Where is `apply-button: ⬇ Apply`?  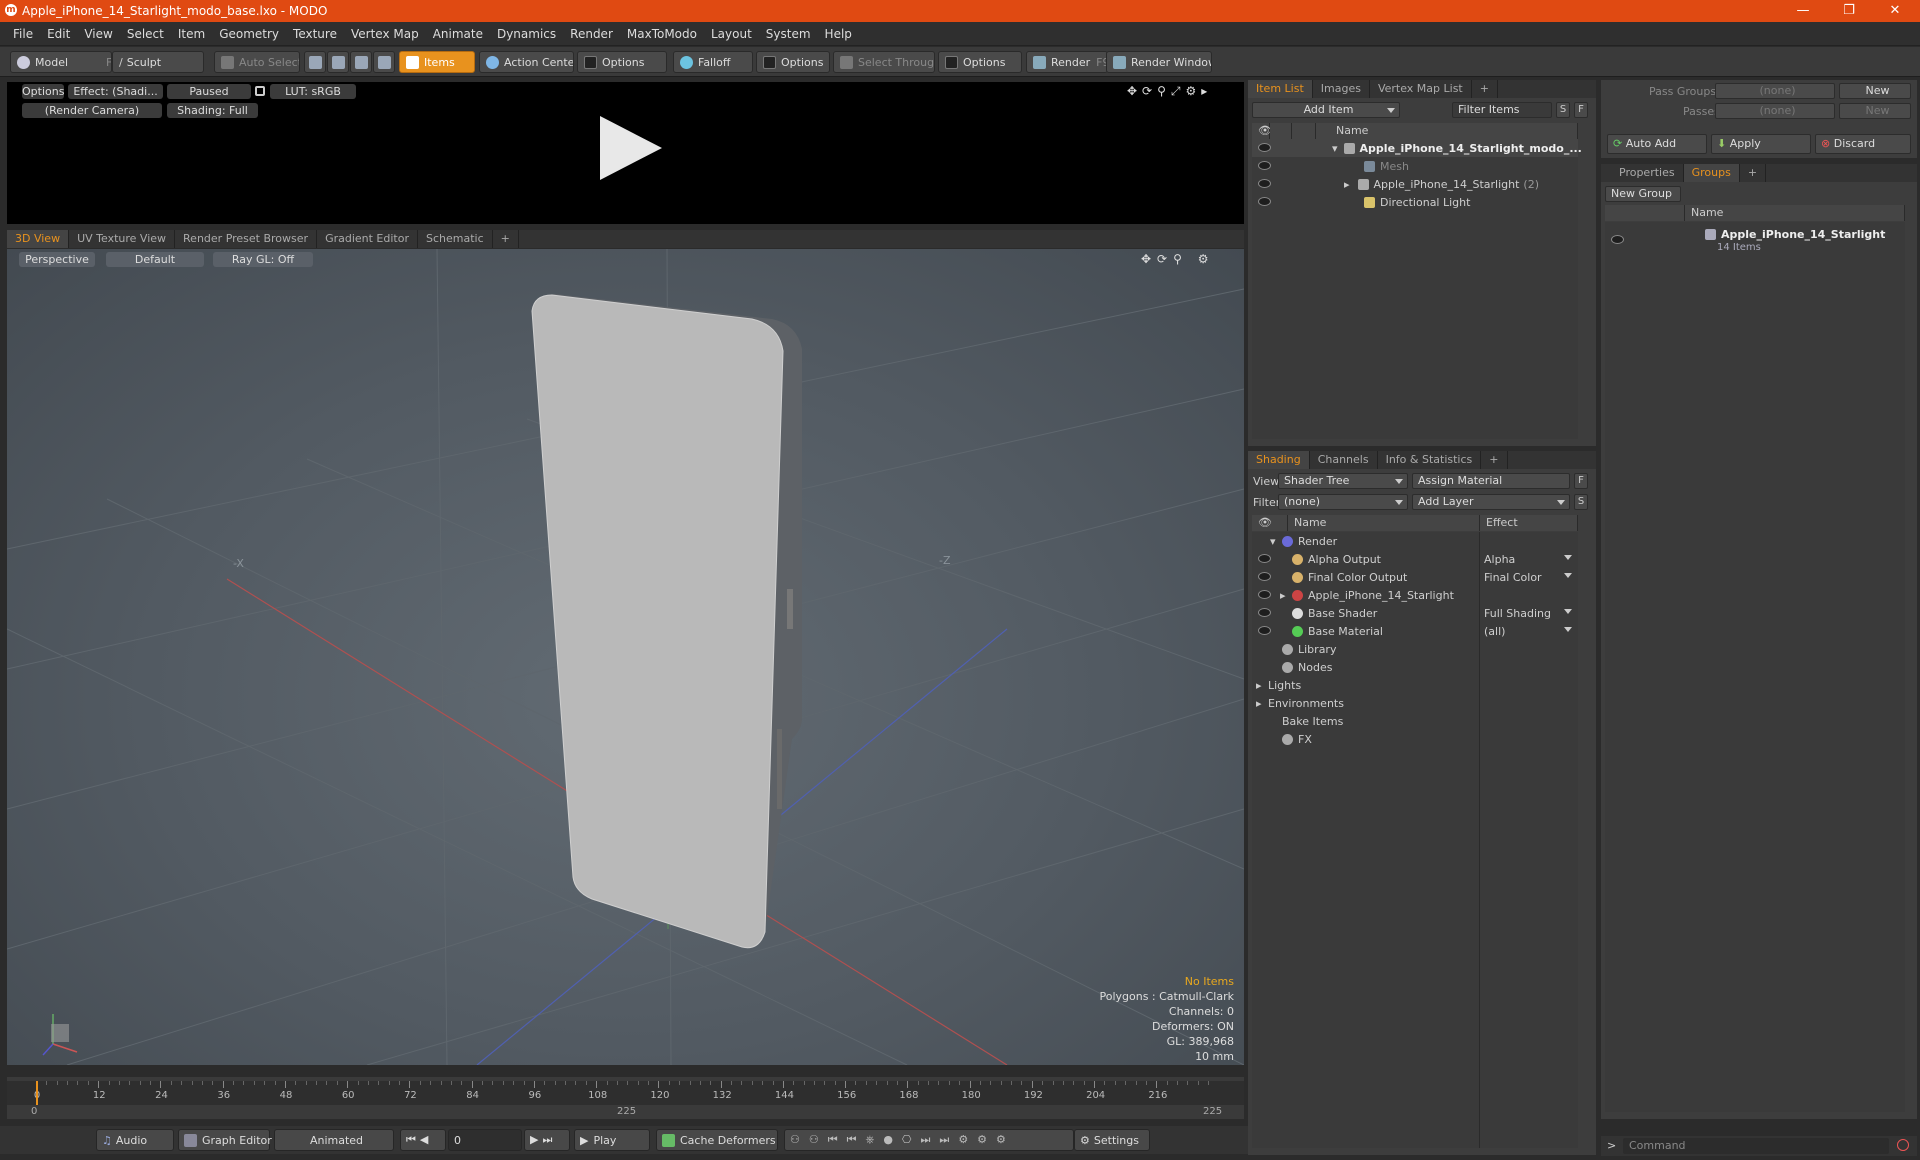
apply-button: ⬇ Apply is located at coordinates (1761, 144).